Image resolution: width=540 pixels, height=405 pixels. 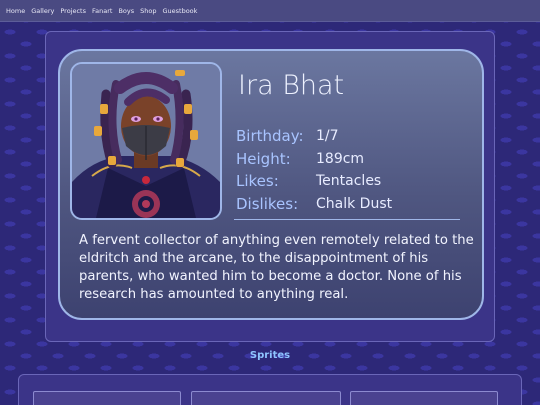 What do you see at coordinates (347, 219) in the screenshot?
I see `stats-divider` at bounding box center [347, 219].